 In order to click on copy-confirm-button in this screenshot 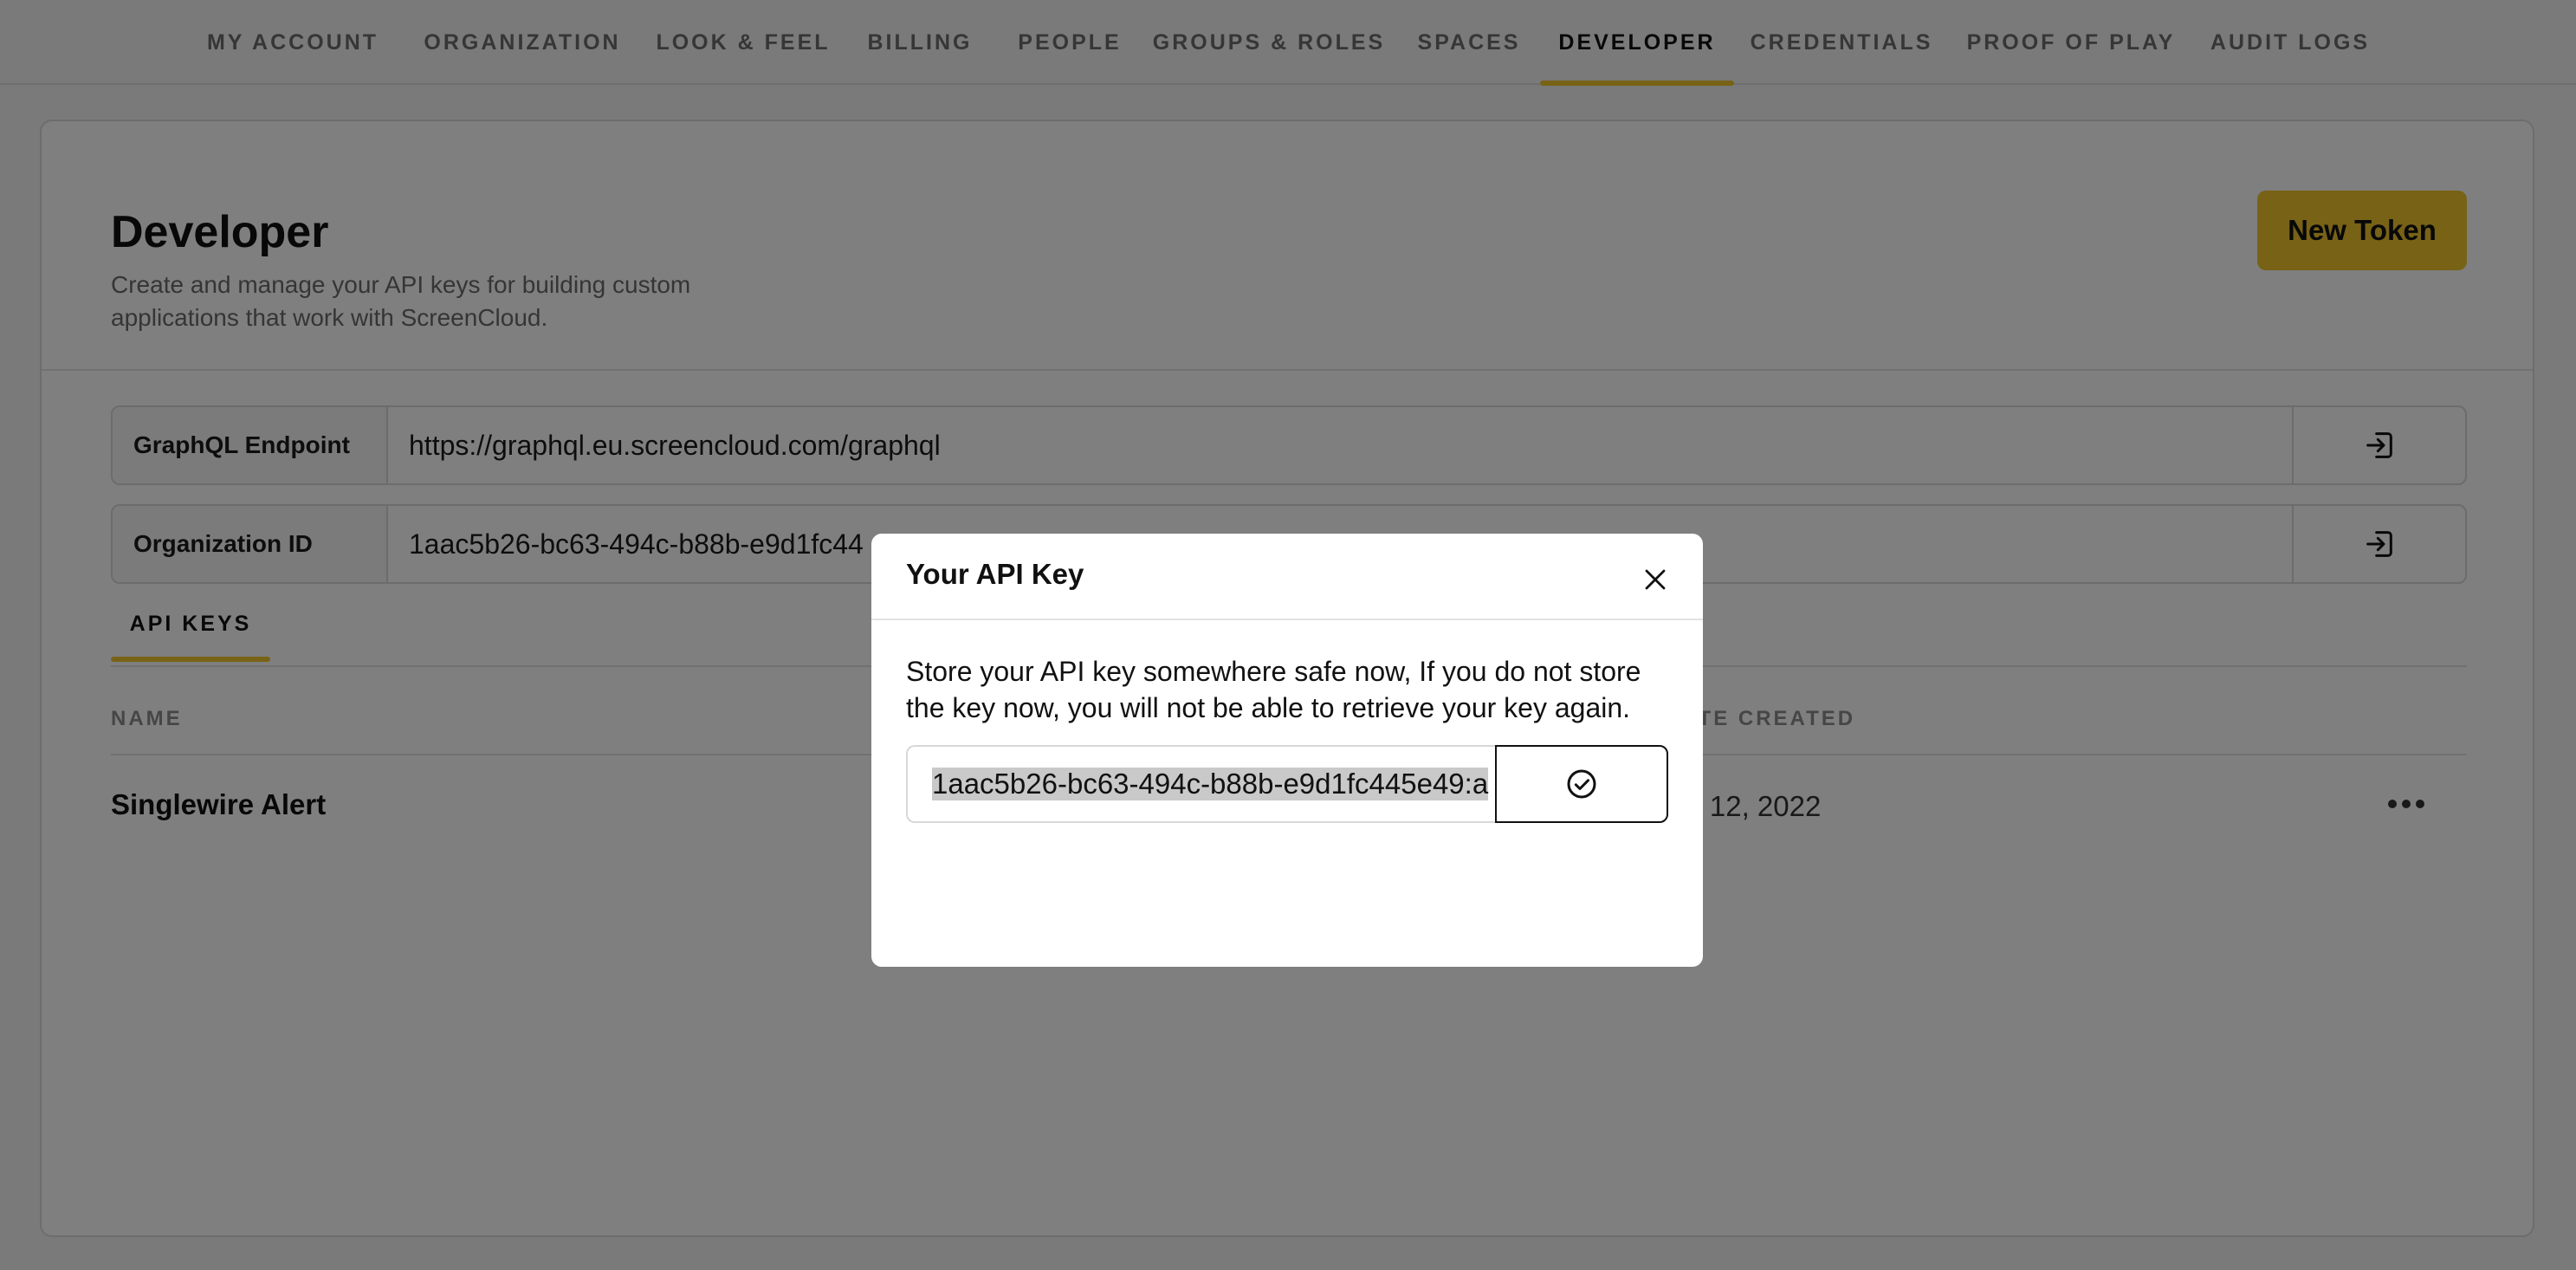, I will do `click(1581, 784)`.